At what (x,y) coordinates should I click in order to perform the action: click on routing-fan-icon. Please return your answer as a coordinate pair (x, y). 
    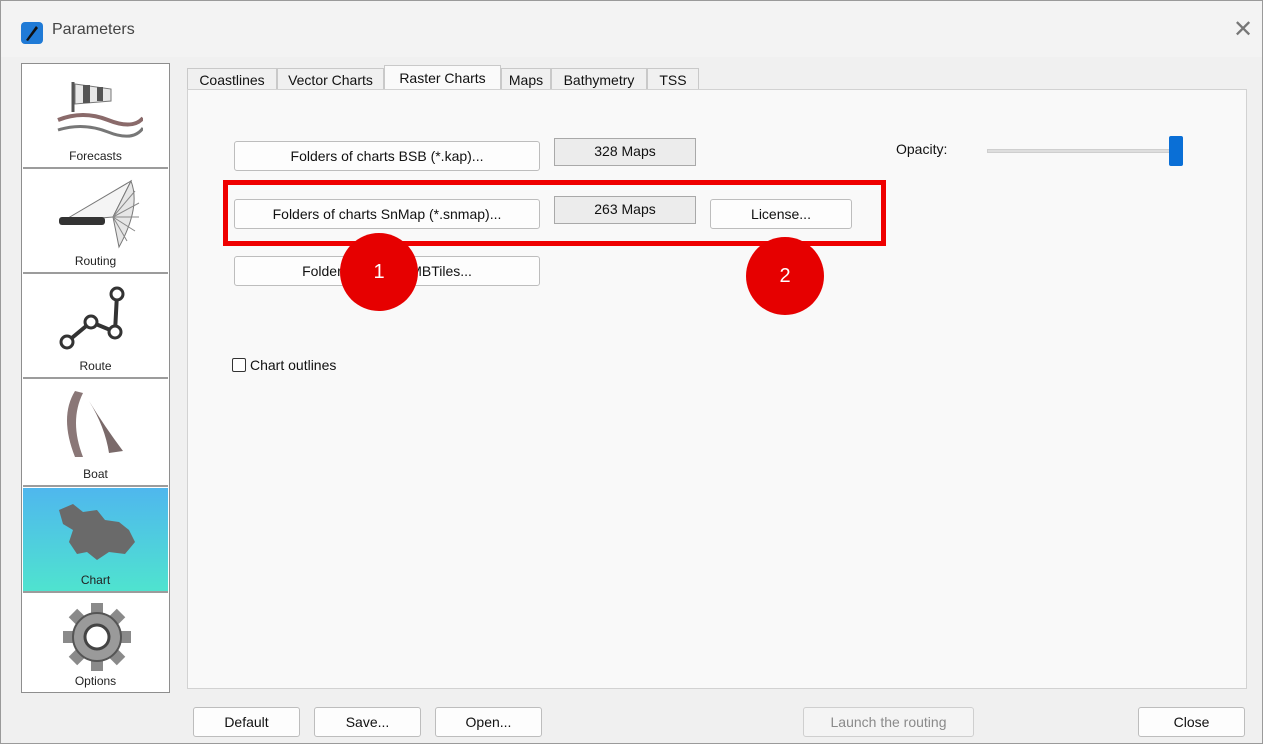
    Looking at the image, I should click on (99, 214).